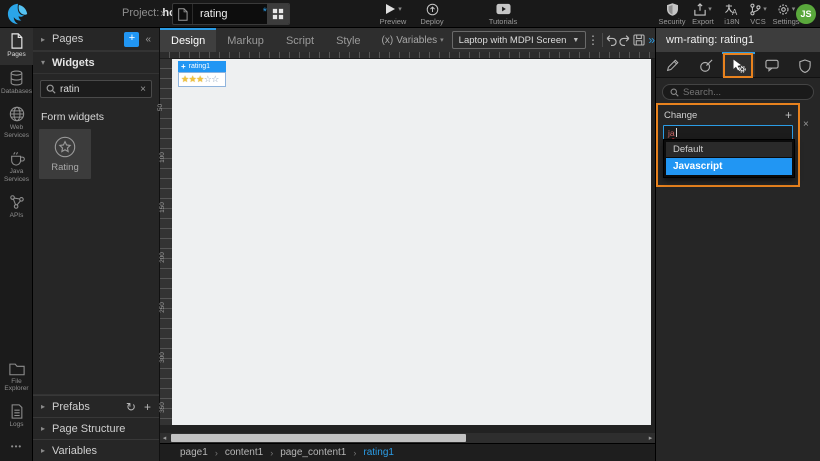 Image resolution: width=820 pixels, height=461 pixels. I want to click on rating-widget-tile: Rating, so click(65, 154).